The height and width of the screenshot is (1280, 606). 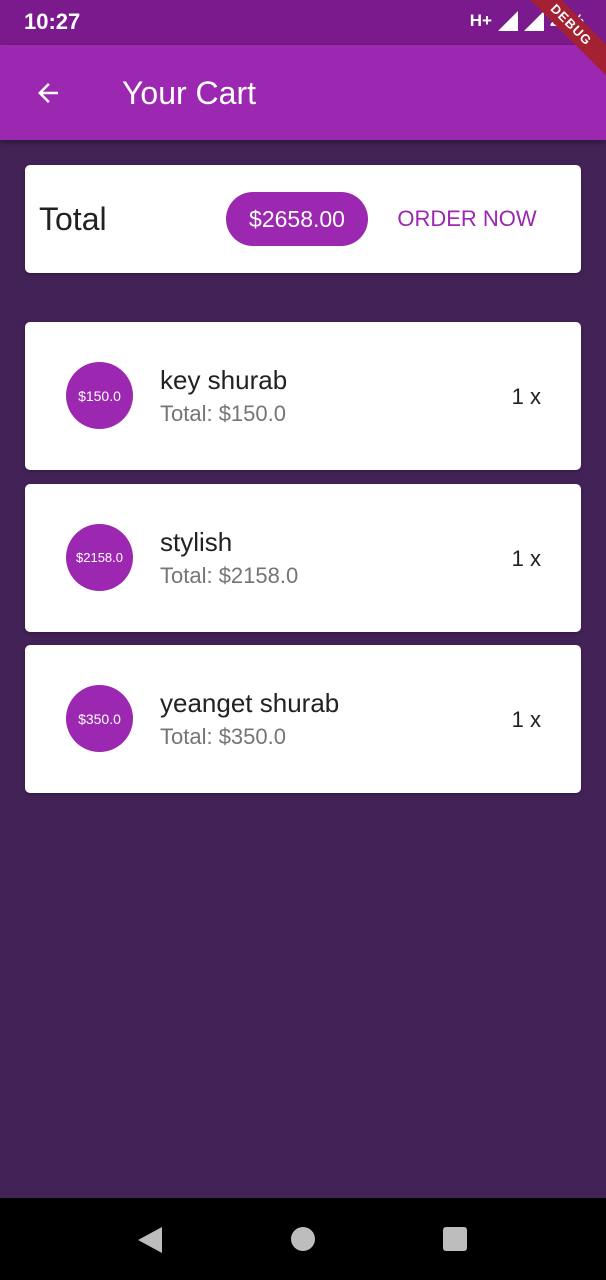 I want to click on nav-back-icon, so click(x=150, y=1240).